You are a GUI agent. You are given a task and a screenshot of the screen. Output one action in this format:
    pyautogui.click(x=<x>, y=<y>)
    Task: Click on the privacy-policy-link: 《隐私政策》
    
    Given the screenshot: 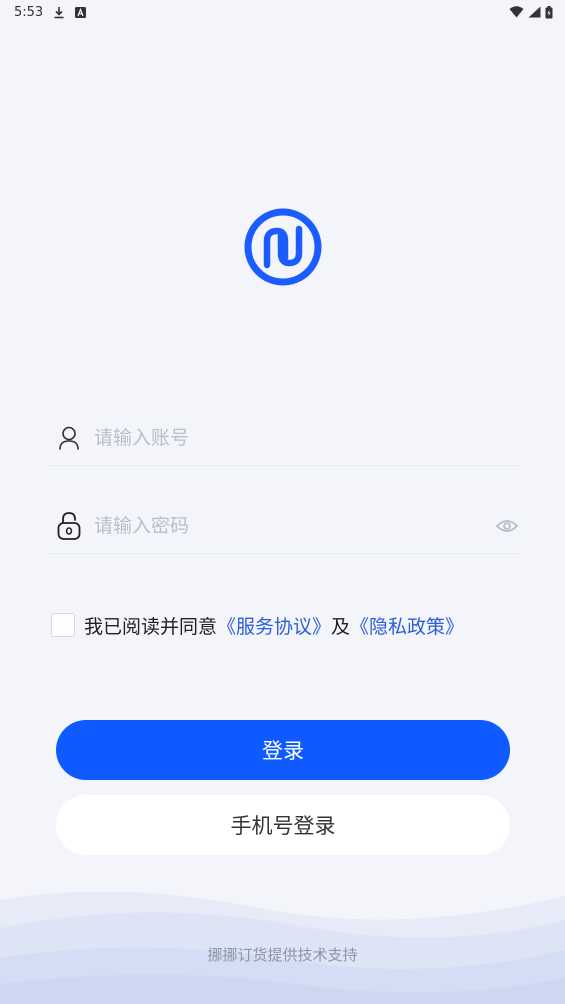 What is the action you would take?
    pyautogui.click(x=407, y=625)
    